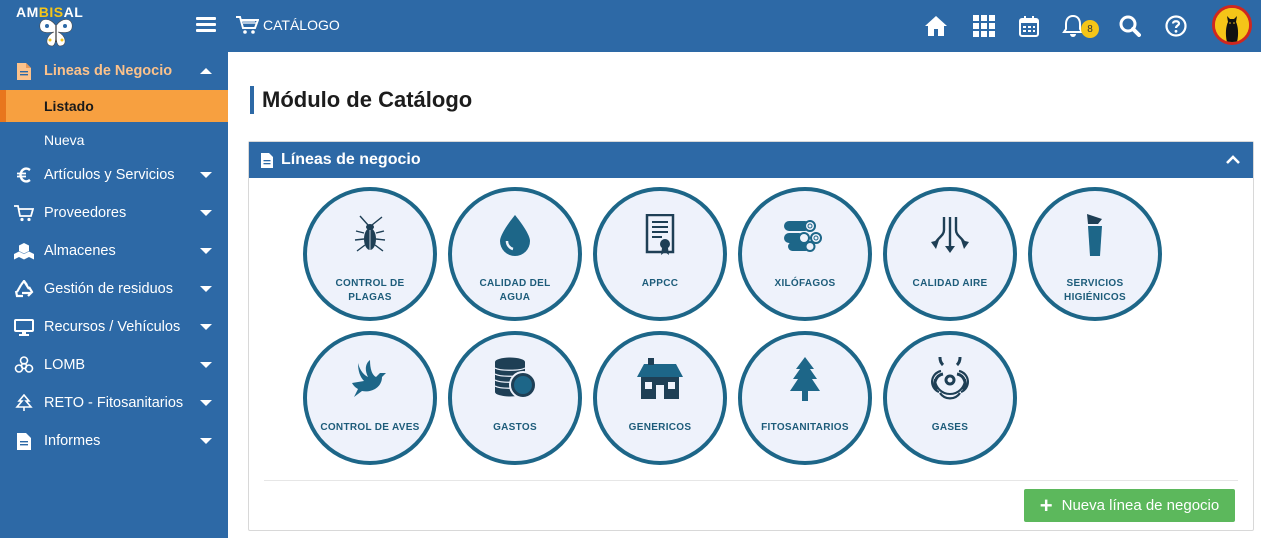  What do you see at coordinates (114, 140) in the screenshot?
I see `sidebar-subitem-nueva: Nueva` at bounding box center [114, 140].